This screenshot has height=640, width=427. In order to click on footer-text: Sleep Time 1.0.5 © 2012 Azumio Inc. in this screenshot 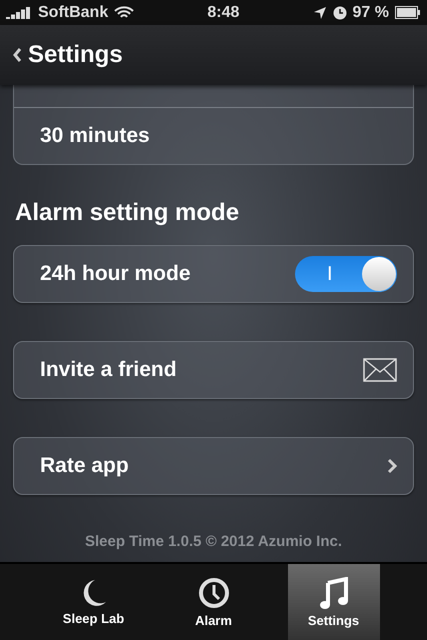, I will do `click(213, 541)`.